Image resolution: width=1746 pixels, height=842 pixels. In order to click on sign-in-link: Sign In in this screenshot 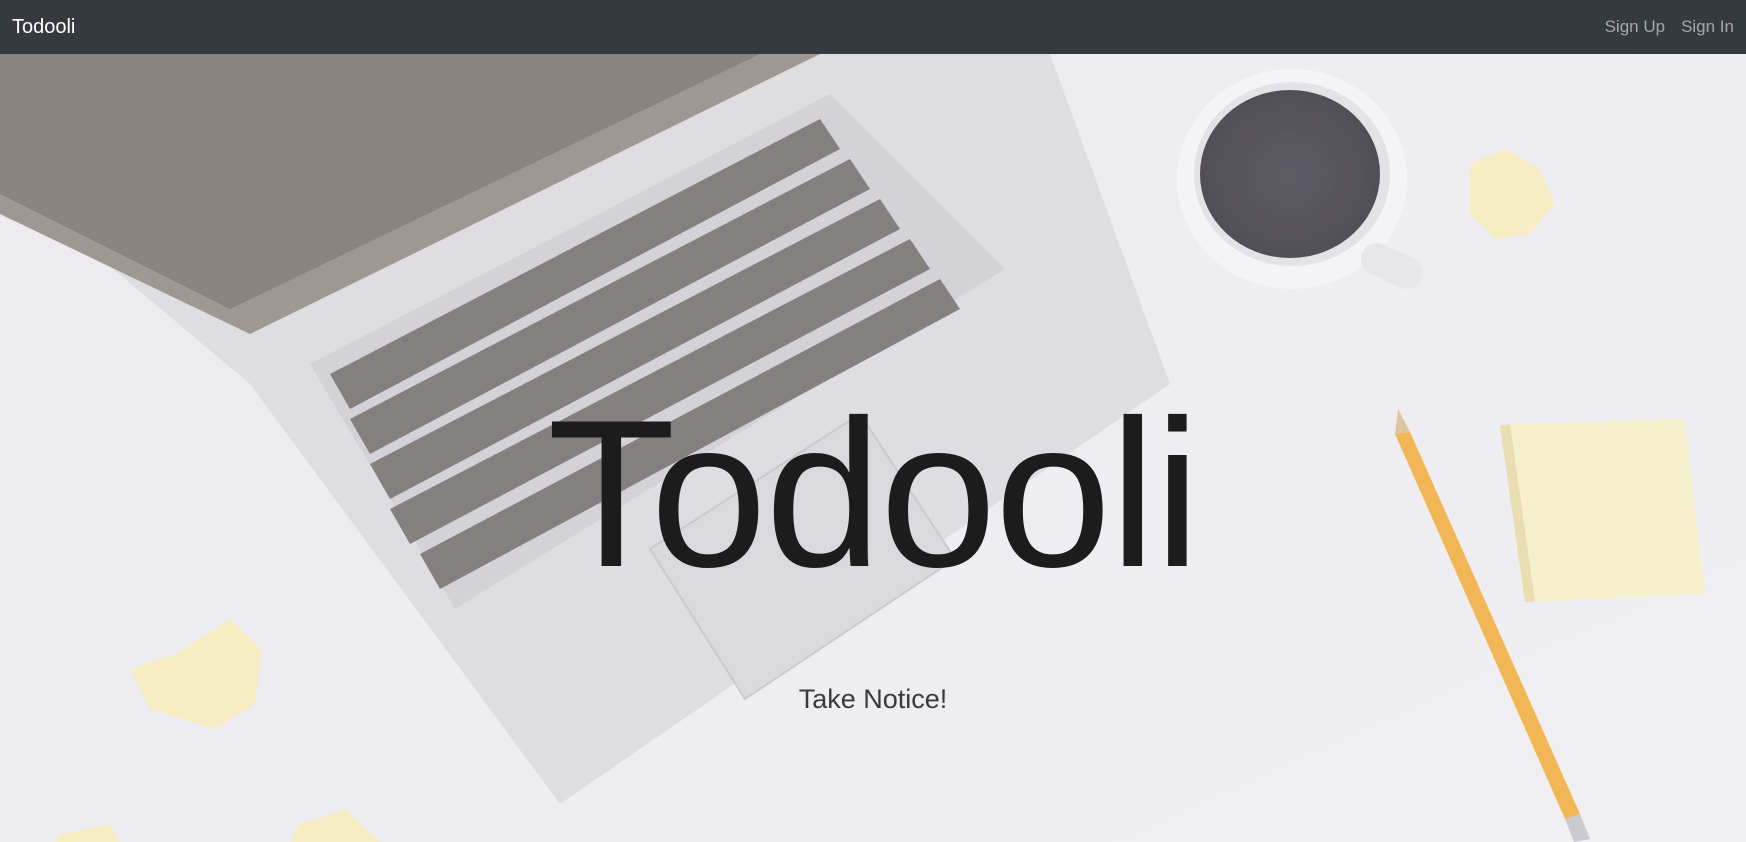, I will do `click(1707, 27)`.